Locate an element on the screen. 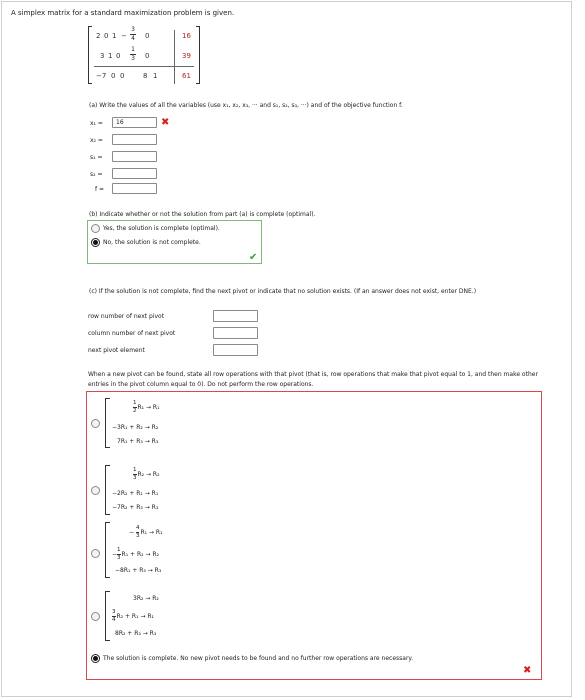  pivot-element-input is located at coordinates (235, 350).